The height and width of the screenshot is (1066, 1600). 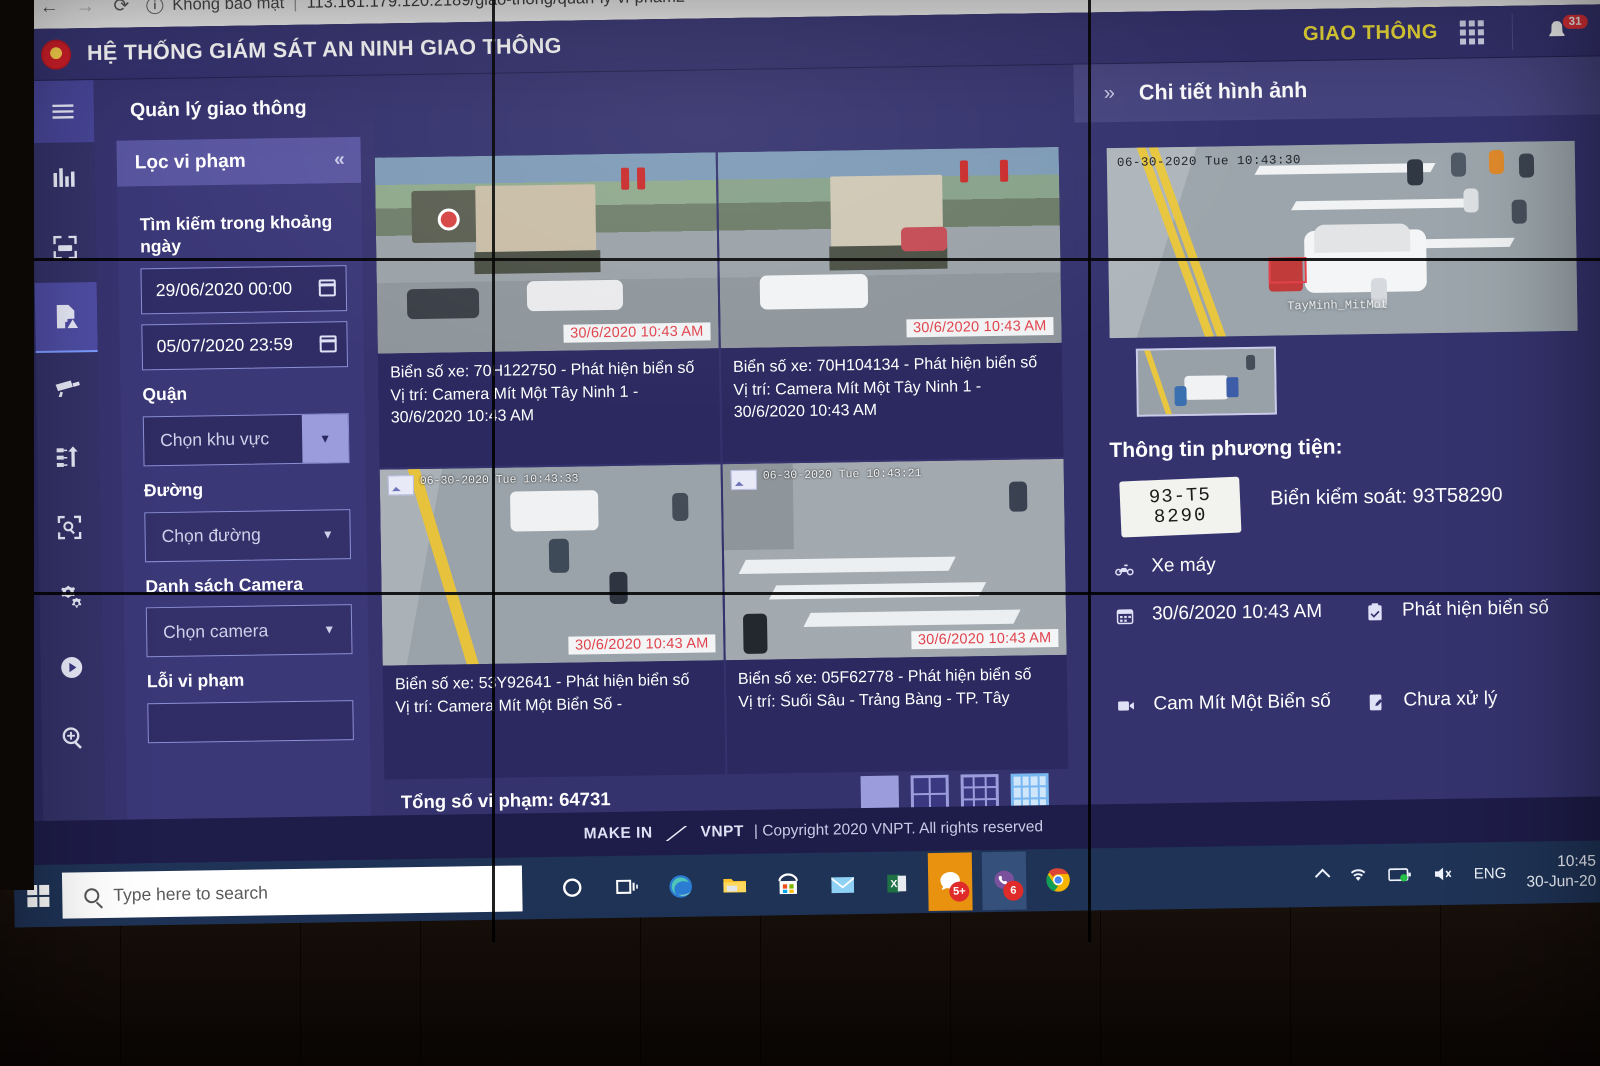 I want to click on zalo-icon: 5+, so click(x=950, y=882).